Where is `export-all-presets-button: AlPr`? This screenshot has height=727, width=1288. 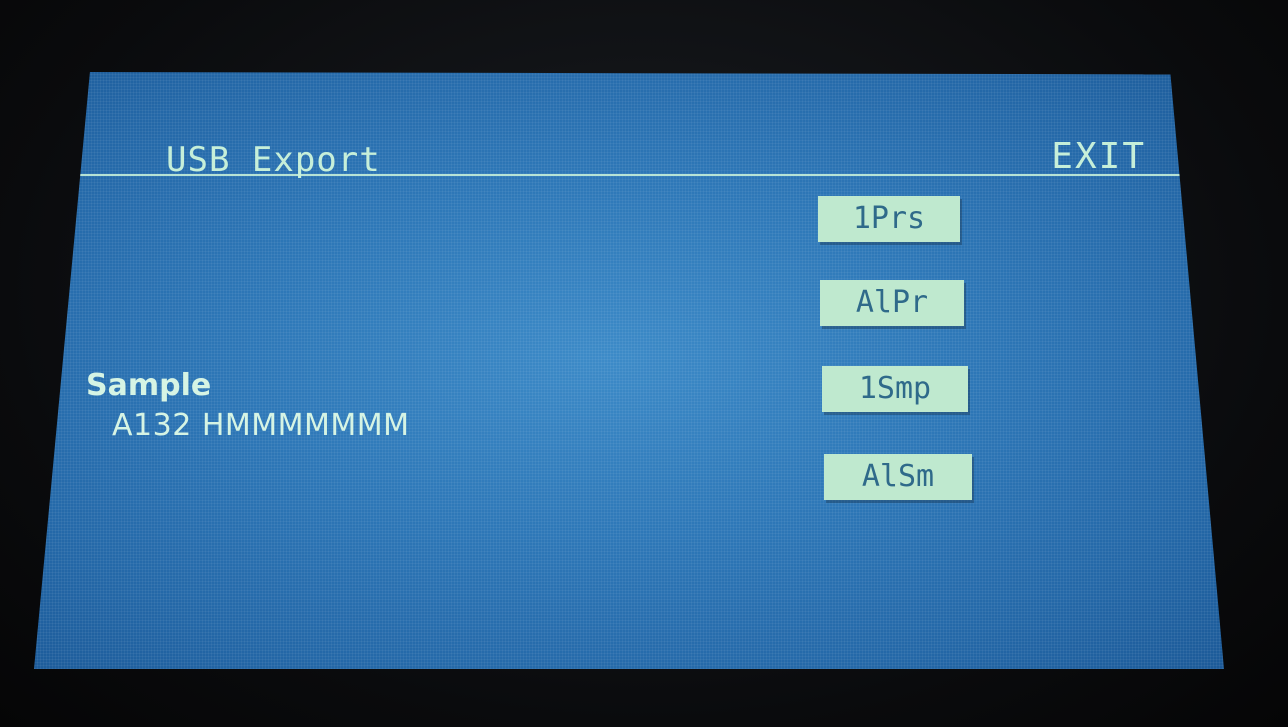 export-all-presets-button: AlPr is located at coordinates (892, 303).